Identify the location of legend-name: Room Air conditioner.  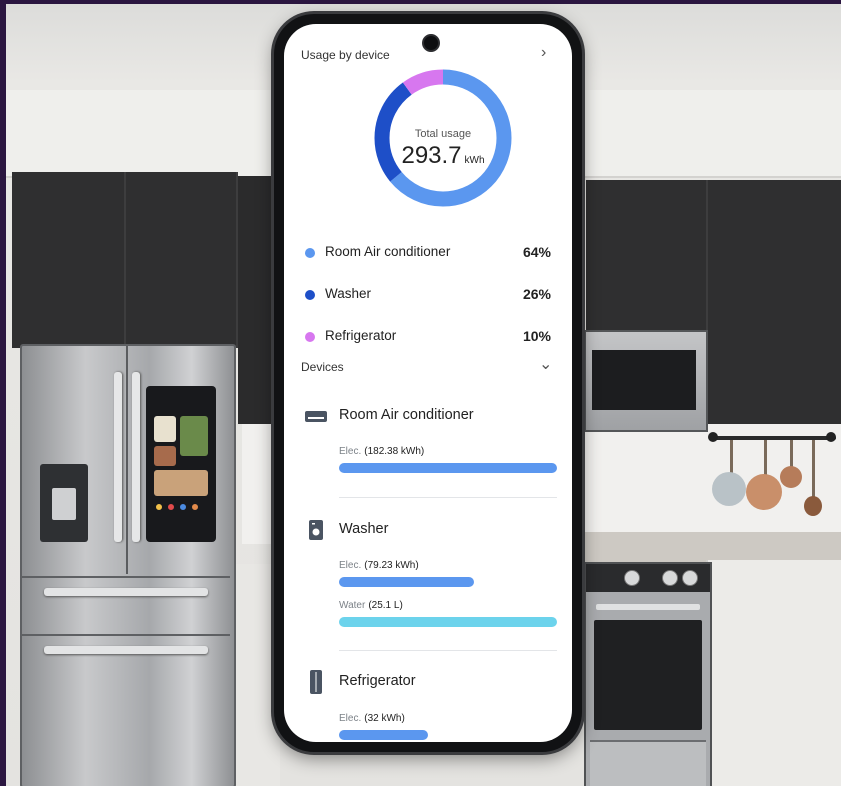
(388, 251).